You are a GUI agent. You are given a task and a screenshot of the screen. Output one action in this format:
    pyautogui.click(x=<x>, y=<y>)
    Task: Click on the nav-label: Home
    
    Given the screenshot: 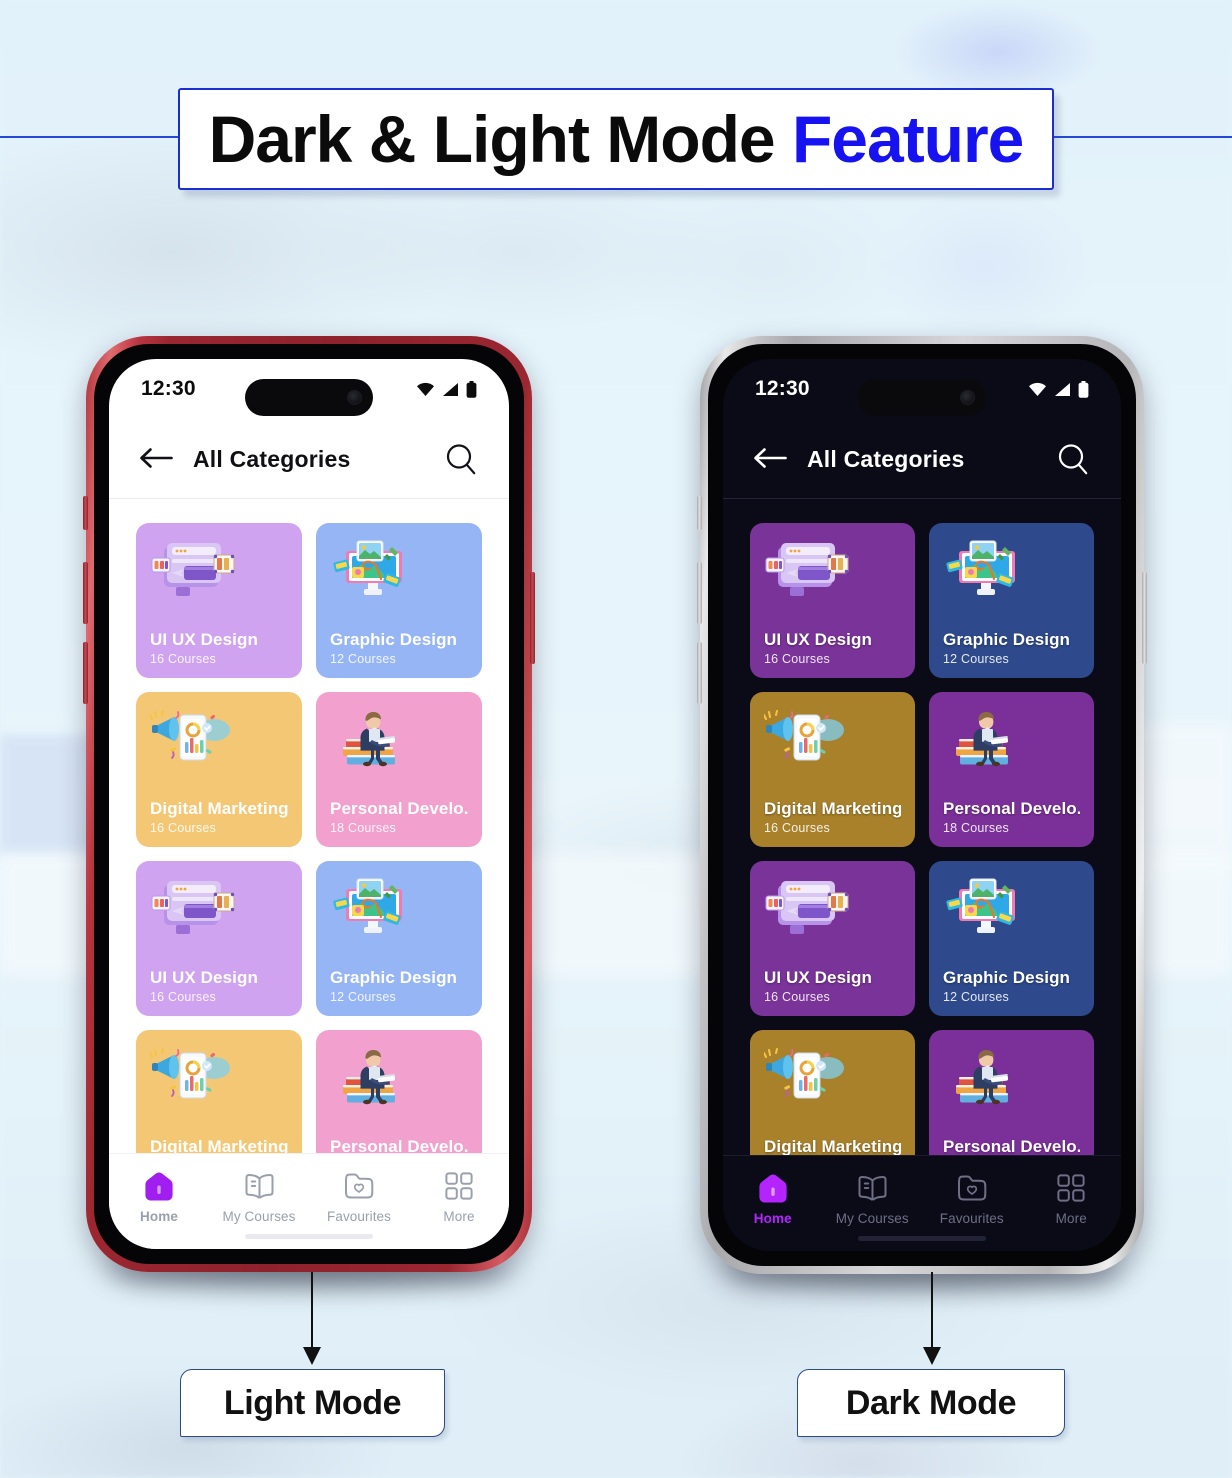 What is the action you would take?
    pyautogui.click(x=159, y=1216)
    